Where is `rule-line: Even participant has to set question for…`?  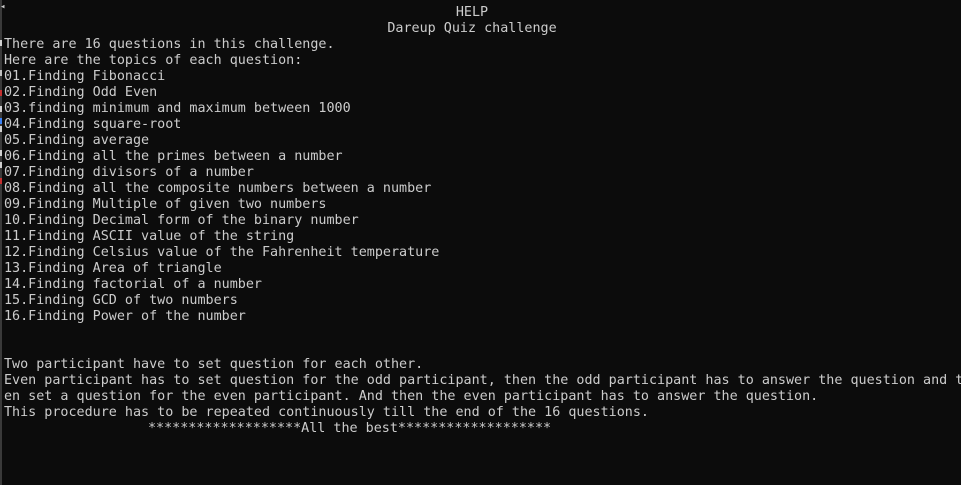
rule-line: Even participant has to set question for… is located at coordinates (482, 380).